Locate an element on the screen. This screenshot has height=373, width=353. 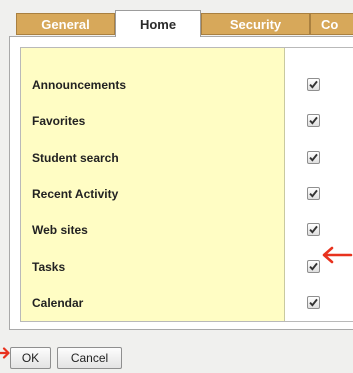
tab-co: Co is located at coordinates (331, 24).